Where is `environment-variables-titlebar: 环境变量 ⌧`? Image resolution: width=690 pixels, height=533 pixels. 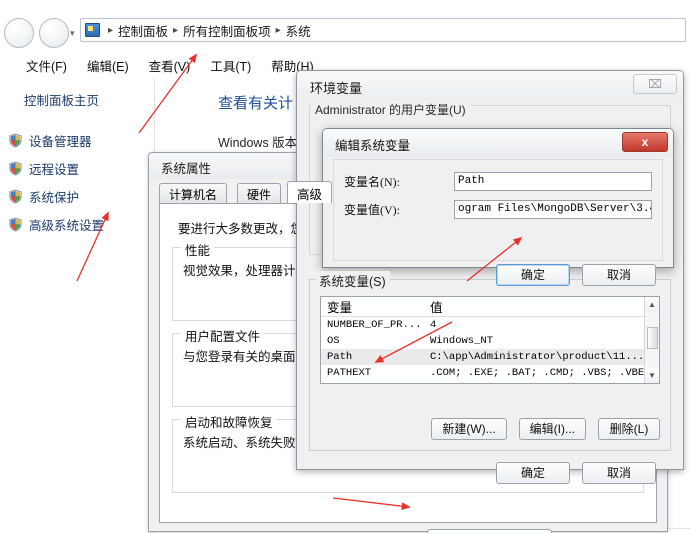 environment-variables-titlebar: 环境变量 ⌧ is located at coordinates (490, 86).